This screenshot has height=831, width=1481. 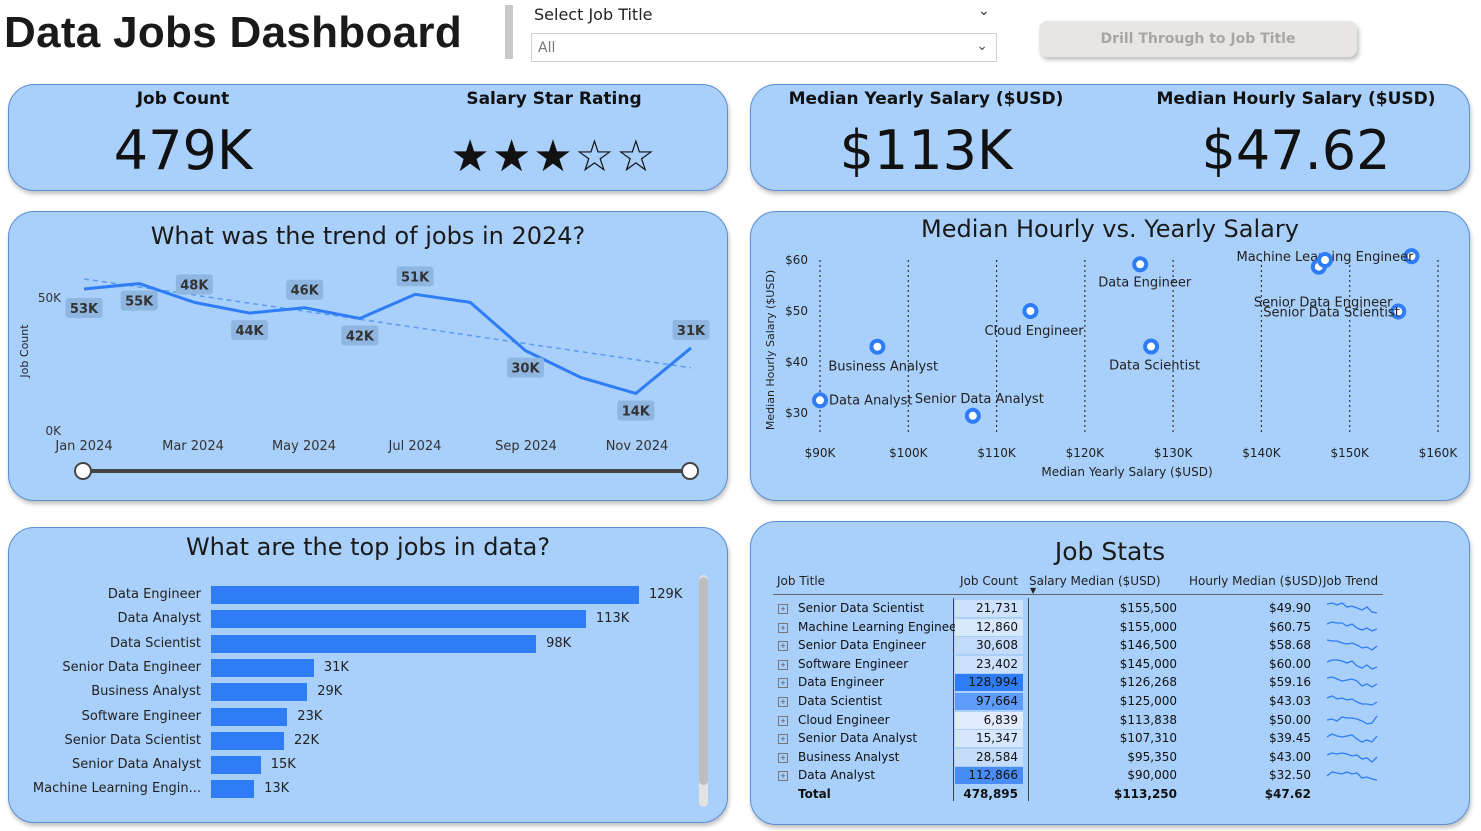 I want to click on trend-series-line, so click(x=387, y=338).